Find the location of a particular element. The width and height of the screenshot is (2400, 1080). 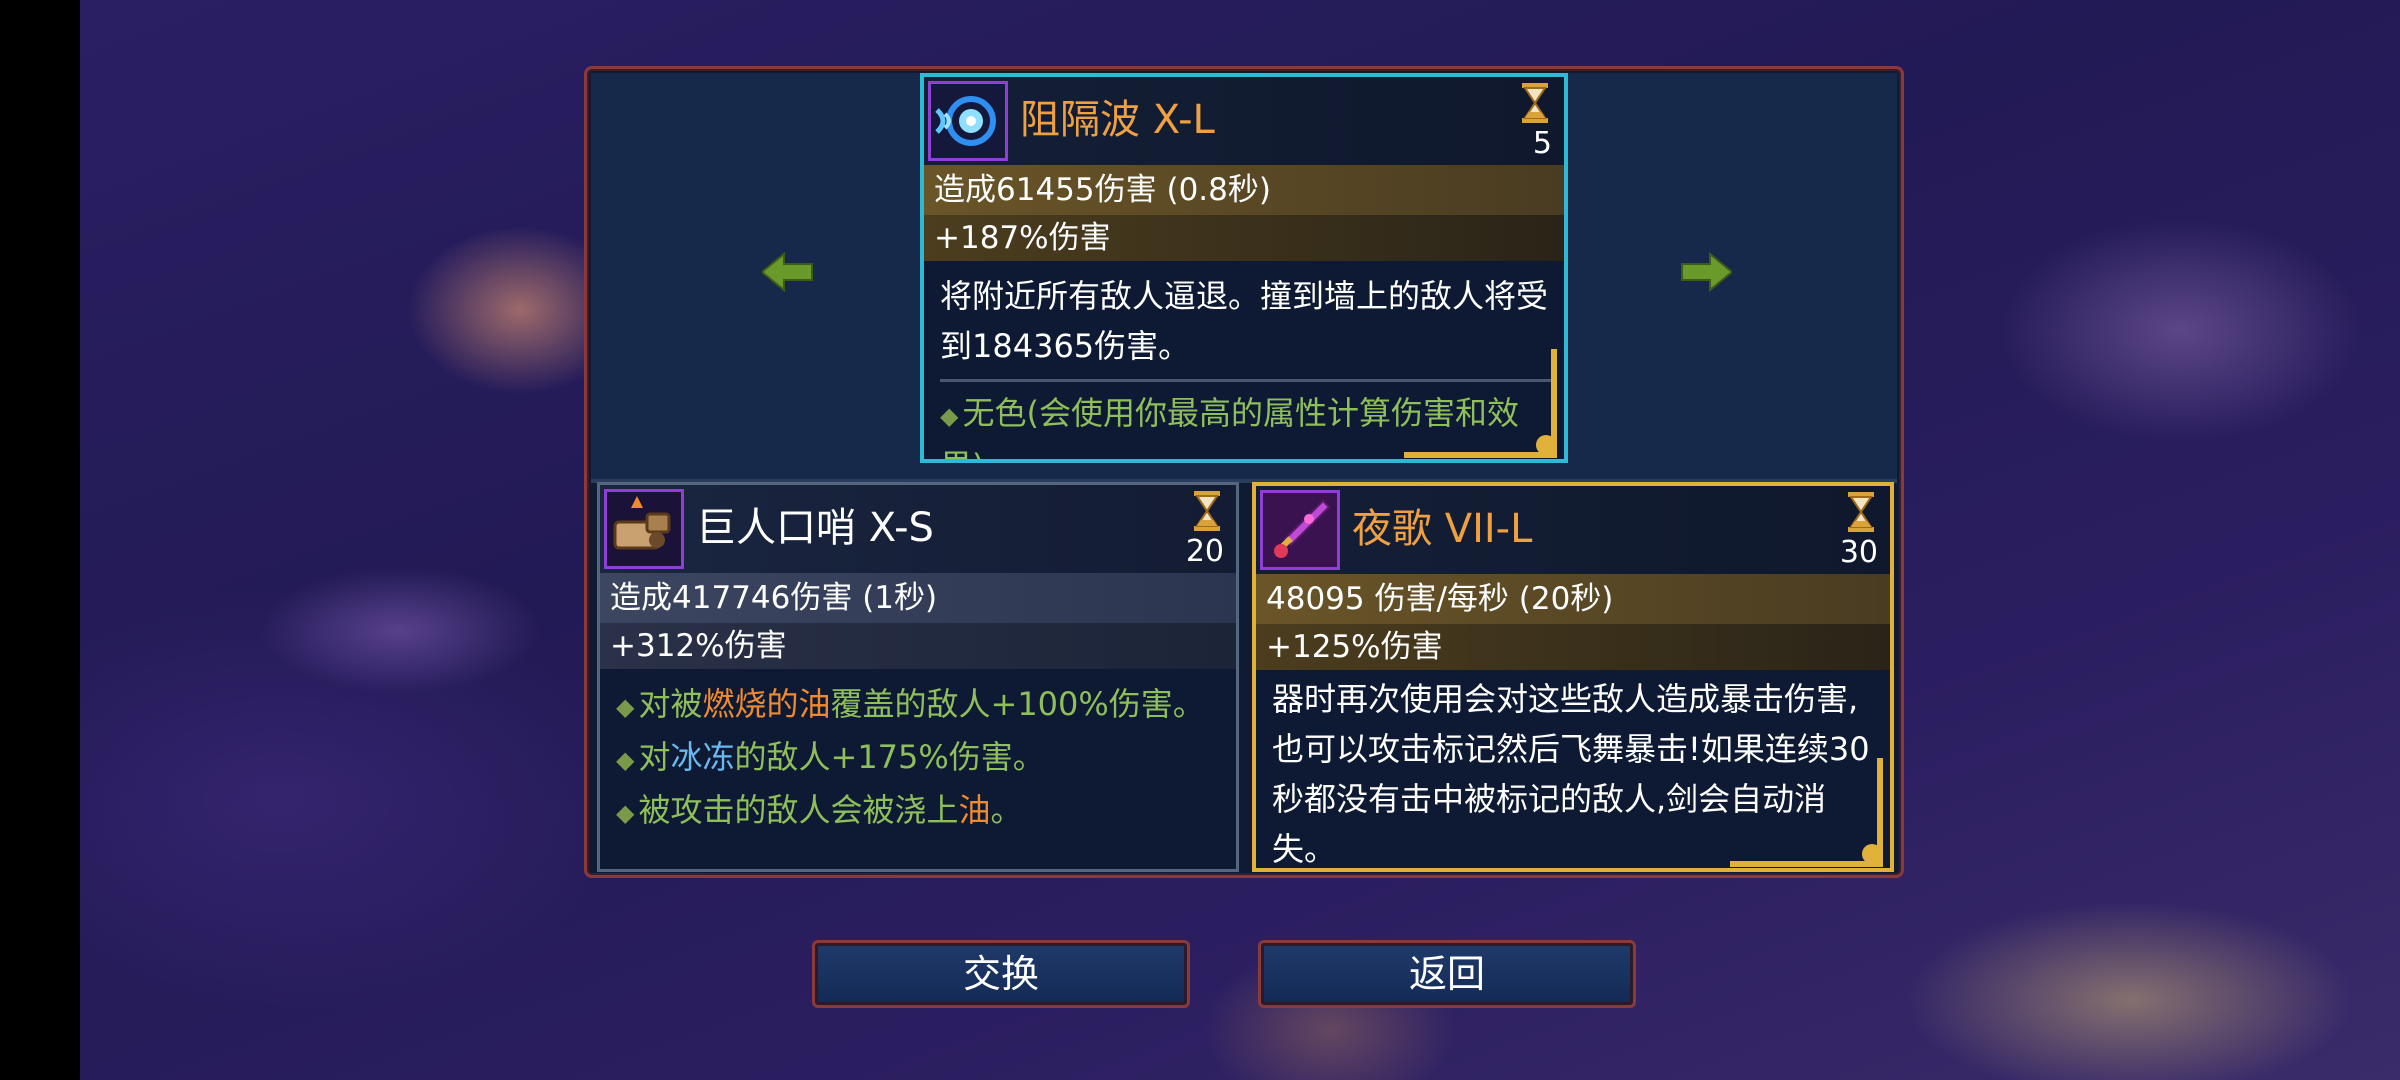

damage-stat: 造成417746伤害 (1秒) is located at coordinates (918, 598).